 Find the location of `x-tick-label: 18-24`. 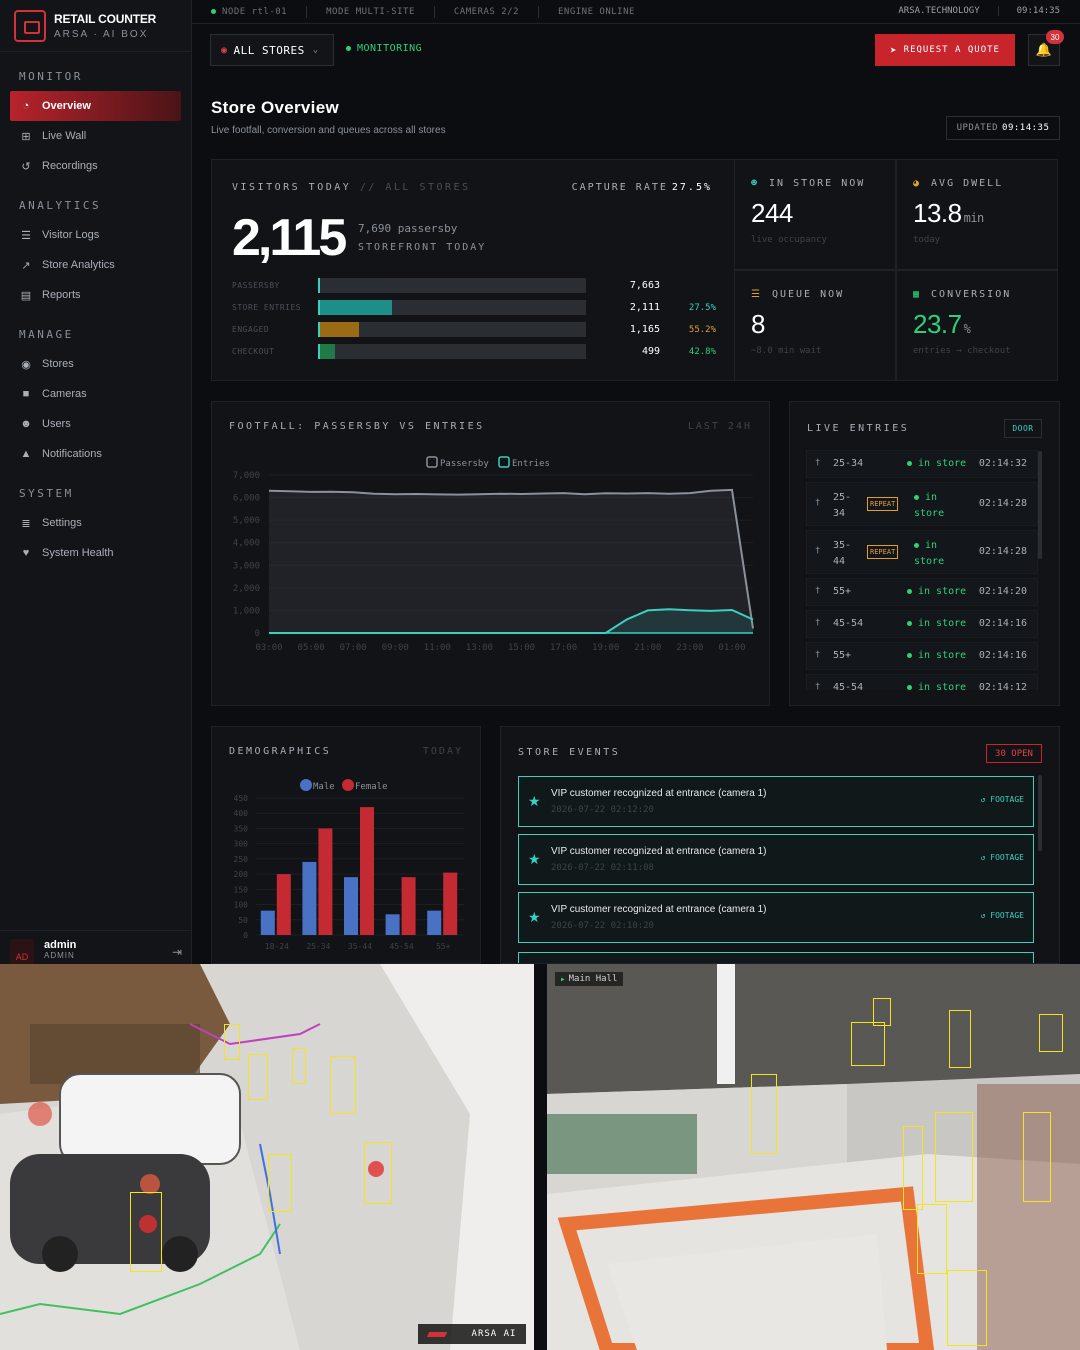

x-tick-label: 18-24 is located at coordinates (277, 946).